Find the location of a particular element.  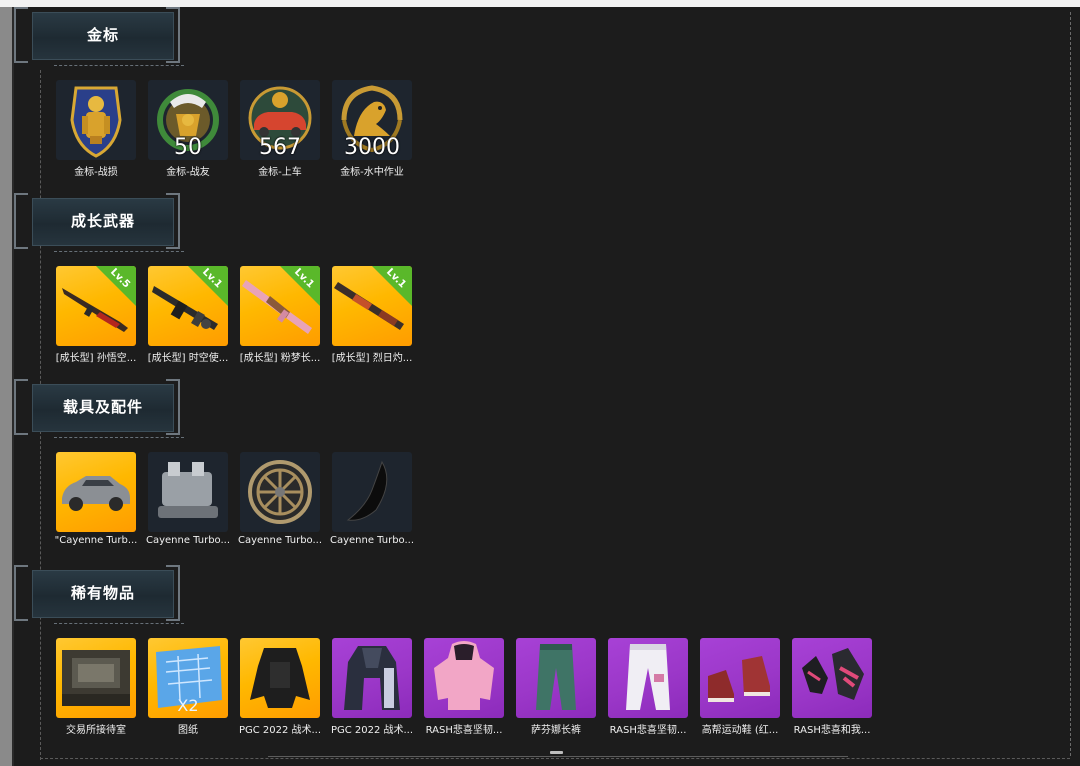

item-card: 交易所接待室 is located at coordinates (96, 688).